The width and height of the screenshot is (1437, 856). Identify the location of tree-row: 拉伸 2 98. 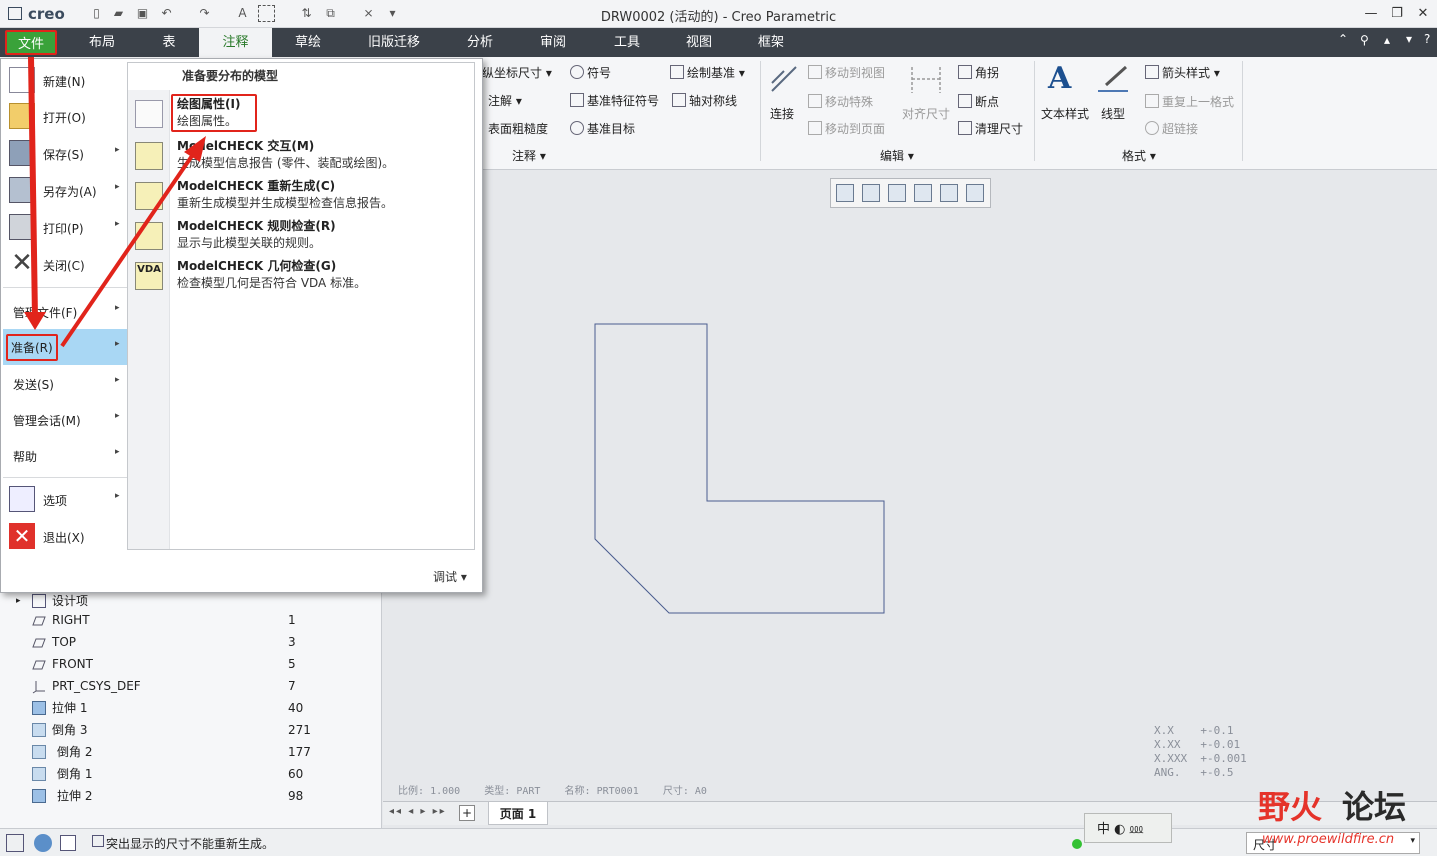
(191, 796).